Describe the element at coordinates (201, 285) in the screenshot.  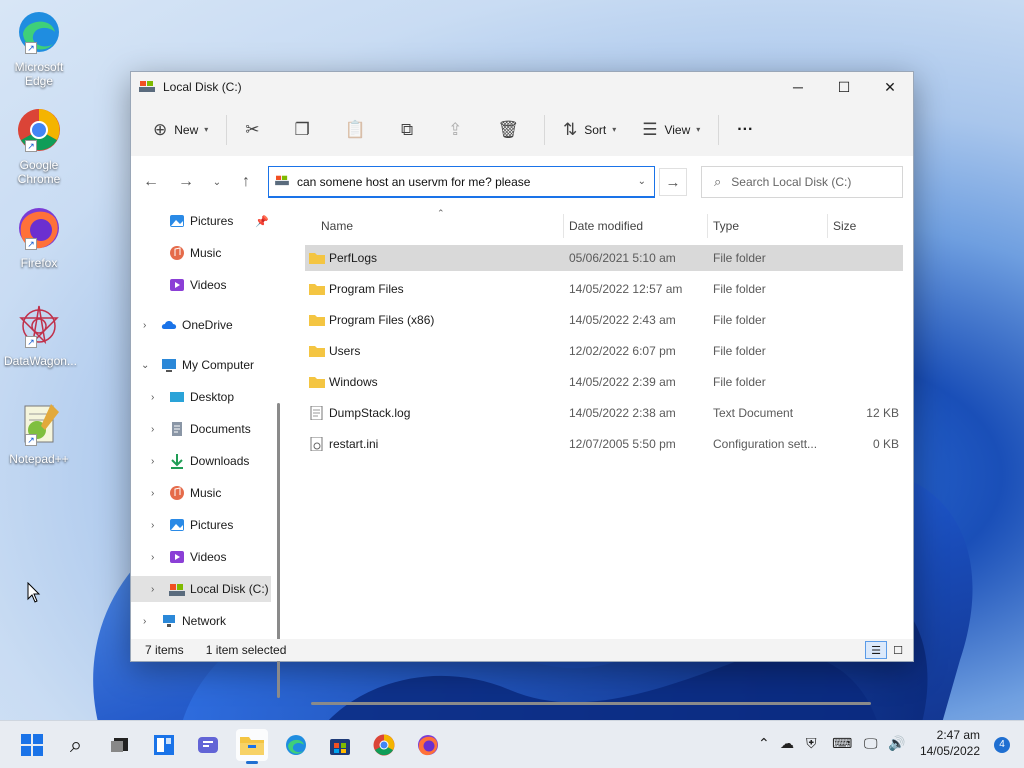
I see `sidebar-item-videos-quick: Videos` at that location.